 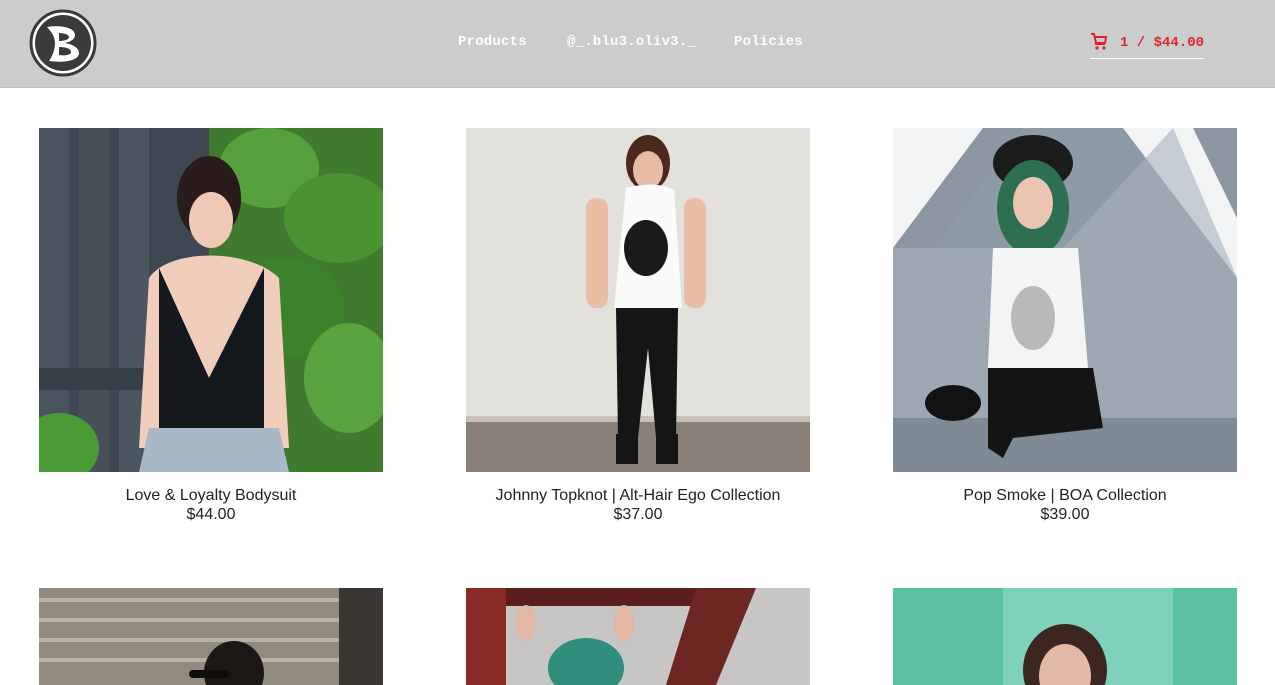 What do you see at coordinates (492, 42) in the screenshot?
I see `nav-link-products: Products` at bounding box center [492, 42].